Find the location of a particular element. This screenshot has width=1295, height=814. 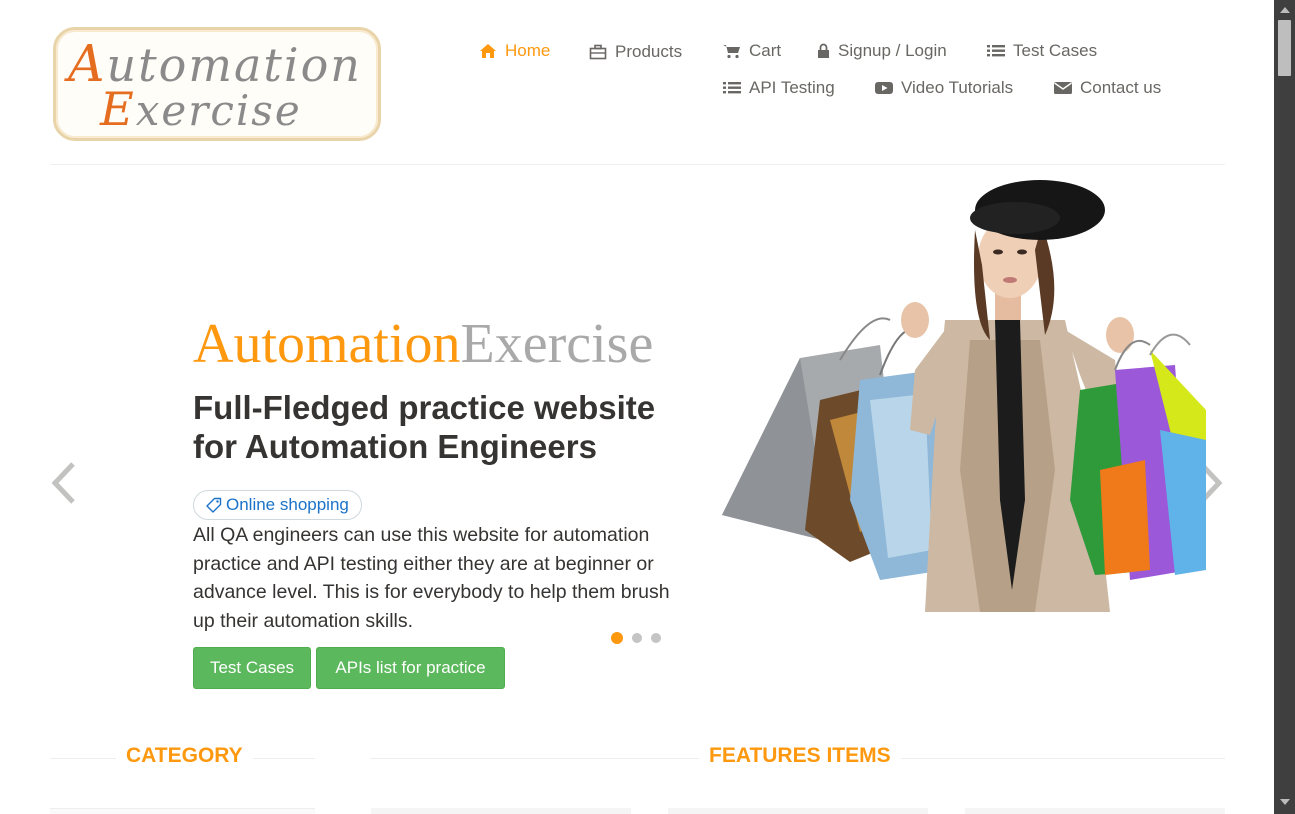

nav-home: Home is located at coordinates (514, 51).